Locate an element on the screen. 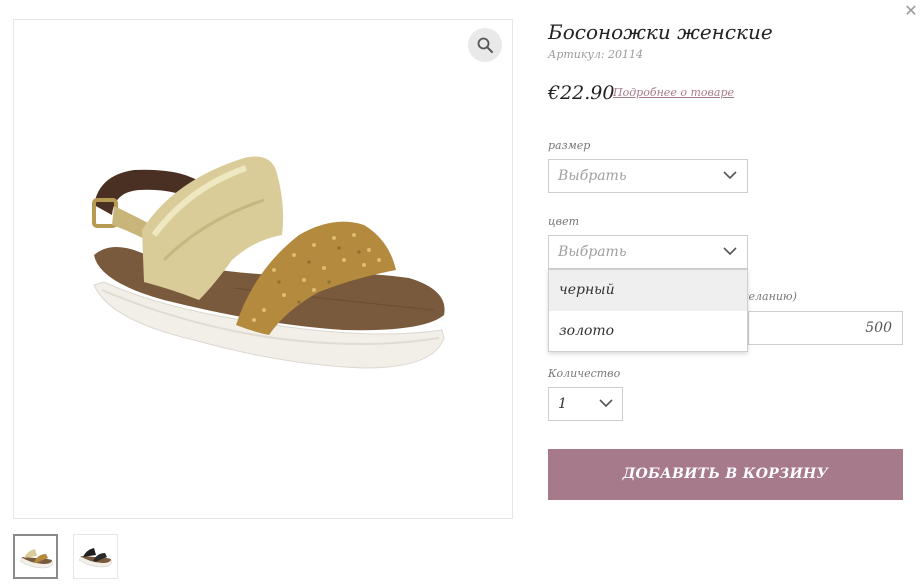 This screenshot has width=922, height=586. quantity-value: 1 is located at coordinates (562, 404).